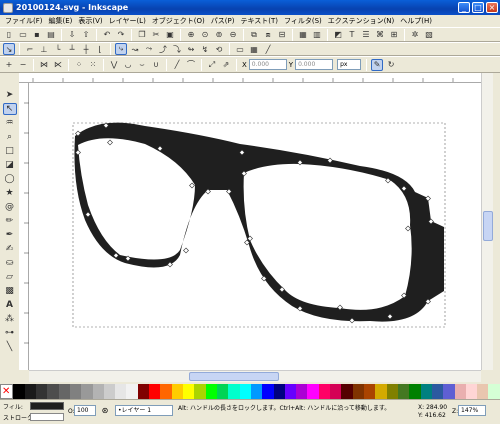  What do you see at coordinates (44, 49) in the screenshot?
I see `snap-bbox-edge-icon: ⊥` at bounding box center [44, 49].